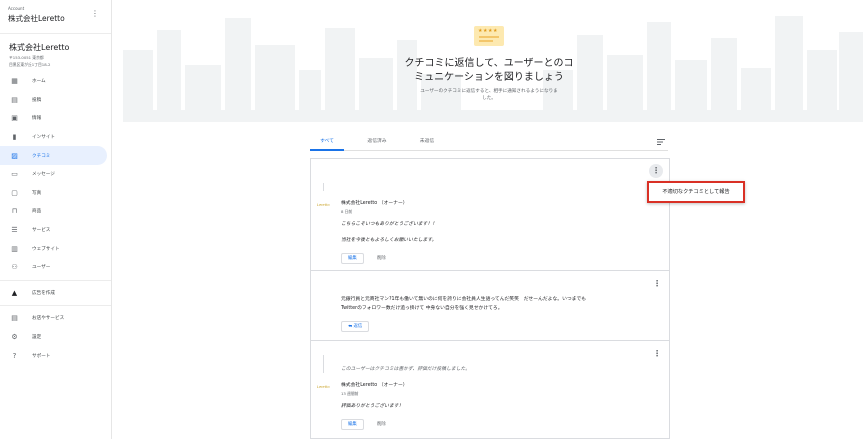 The width and height of the screenshot is (866, 439). What do you see at coordinates (489, 71) in the screenshot?
I see `hero-title: クチコミに返信して、ユーザーとのコ ミュニケーションを図りましょう` at bounding box center [489, 71].